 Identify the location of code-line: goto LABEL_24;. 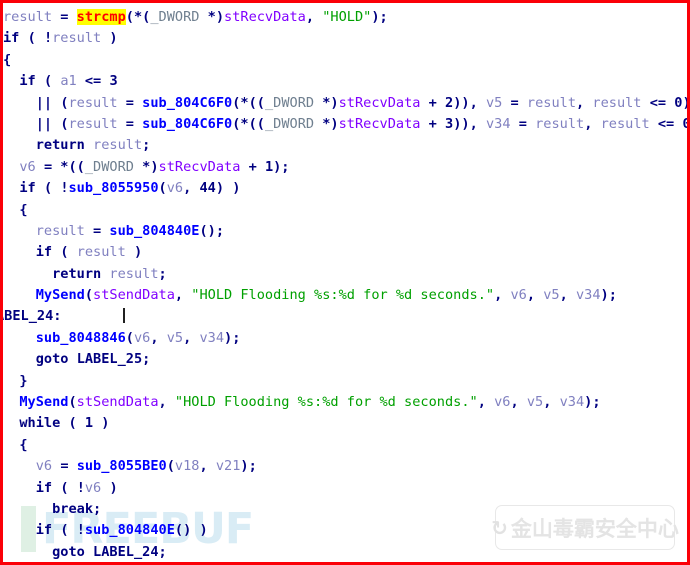
(345, 552).